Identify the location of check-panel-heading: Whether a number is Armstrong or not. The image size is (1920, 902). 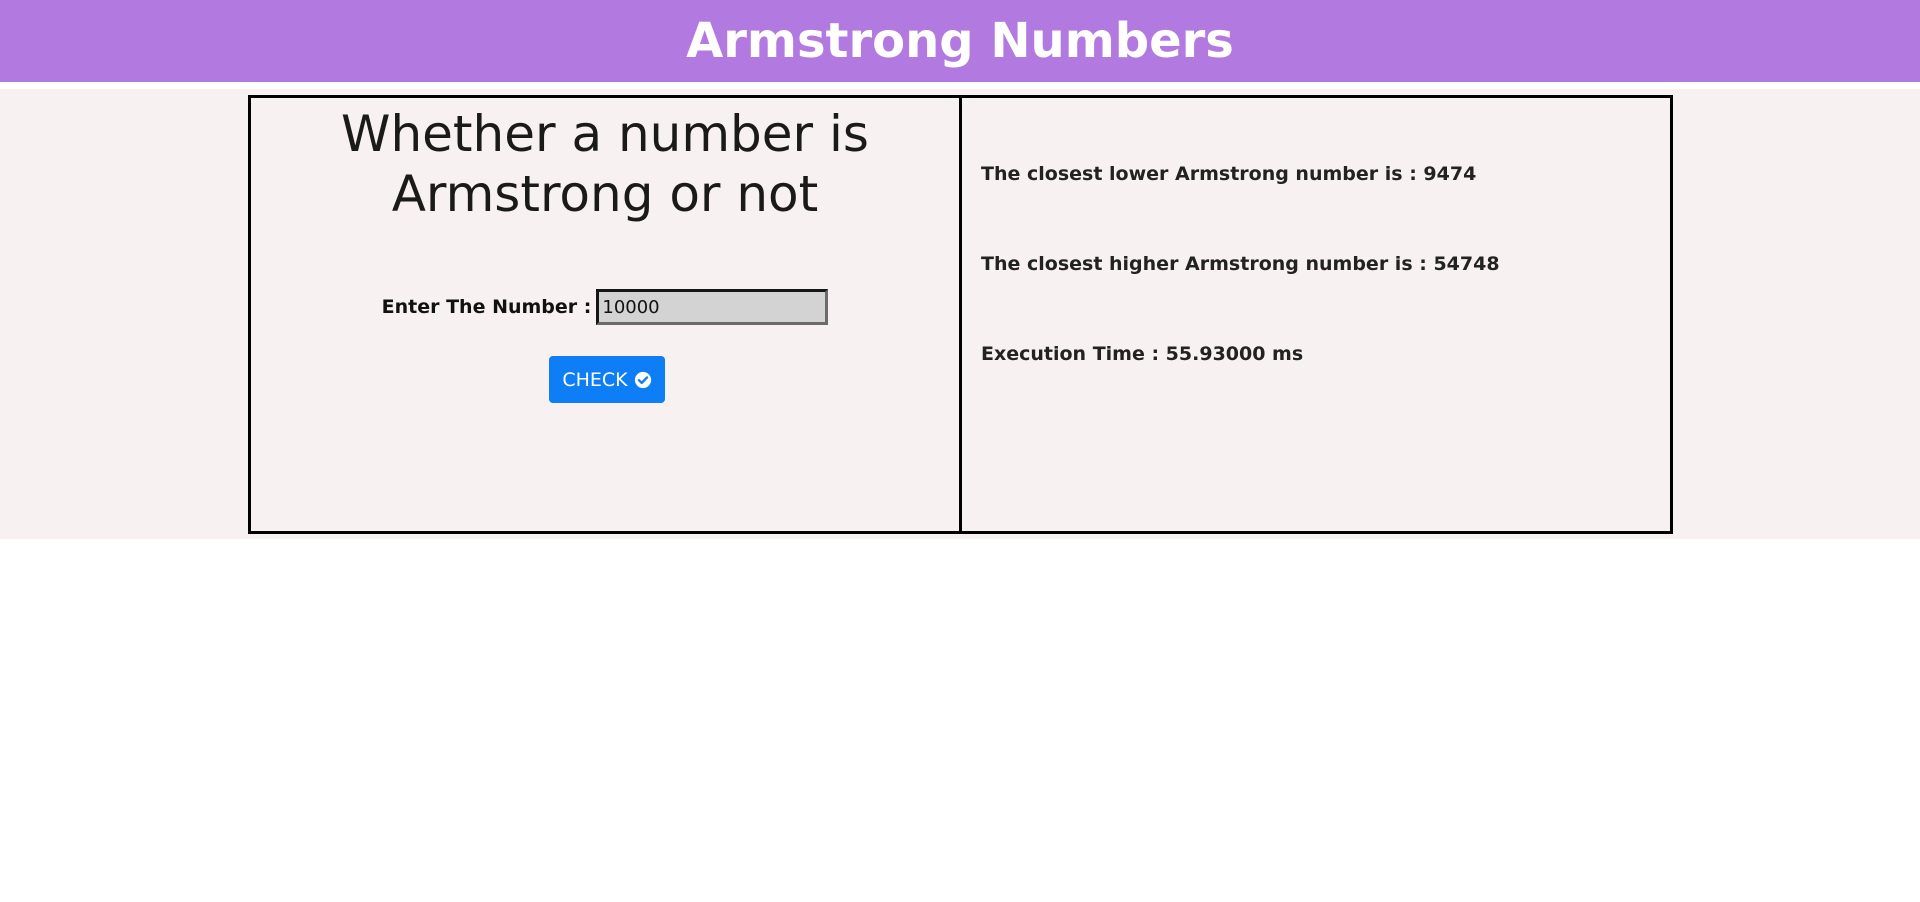
(605, 164).